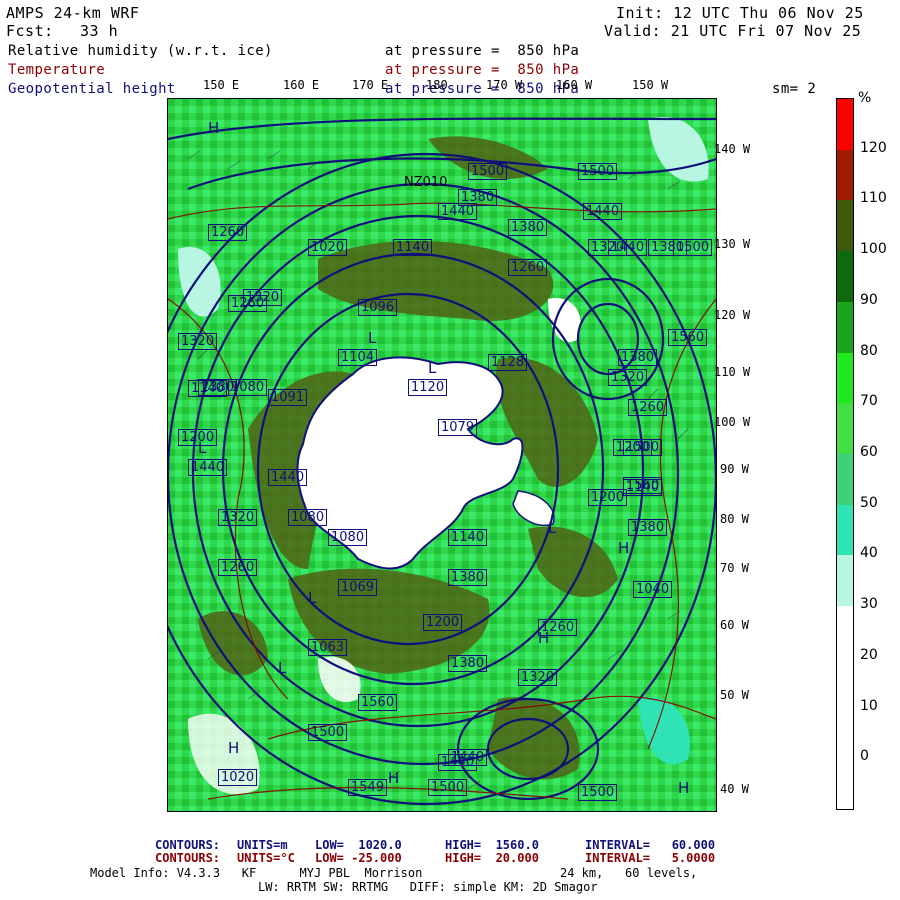  I want to click on lon-label-180: 180, so click(437, 85).